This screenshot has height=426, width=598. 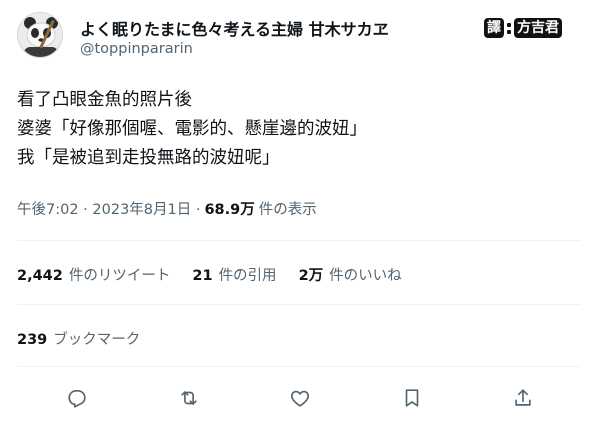 I want to click on bookmark-button, so click(x=412, y=398).